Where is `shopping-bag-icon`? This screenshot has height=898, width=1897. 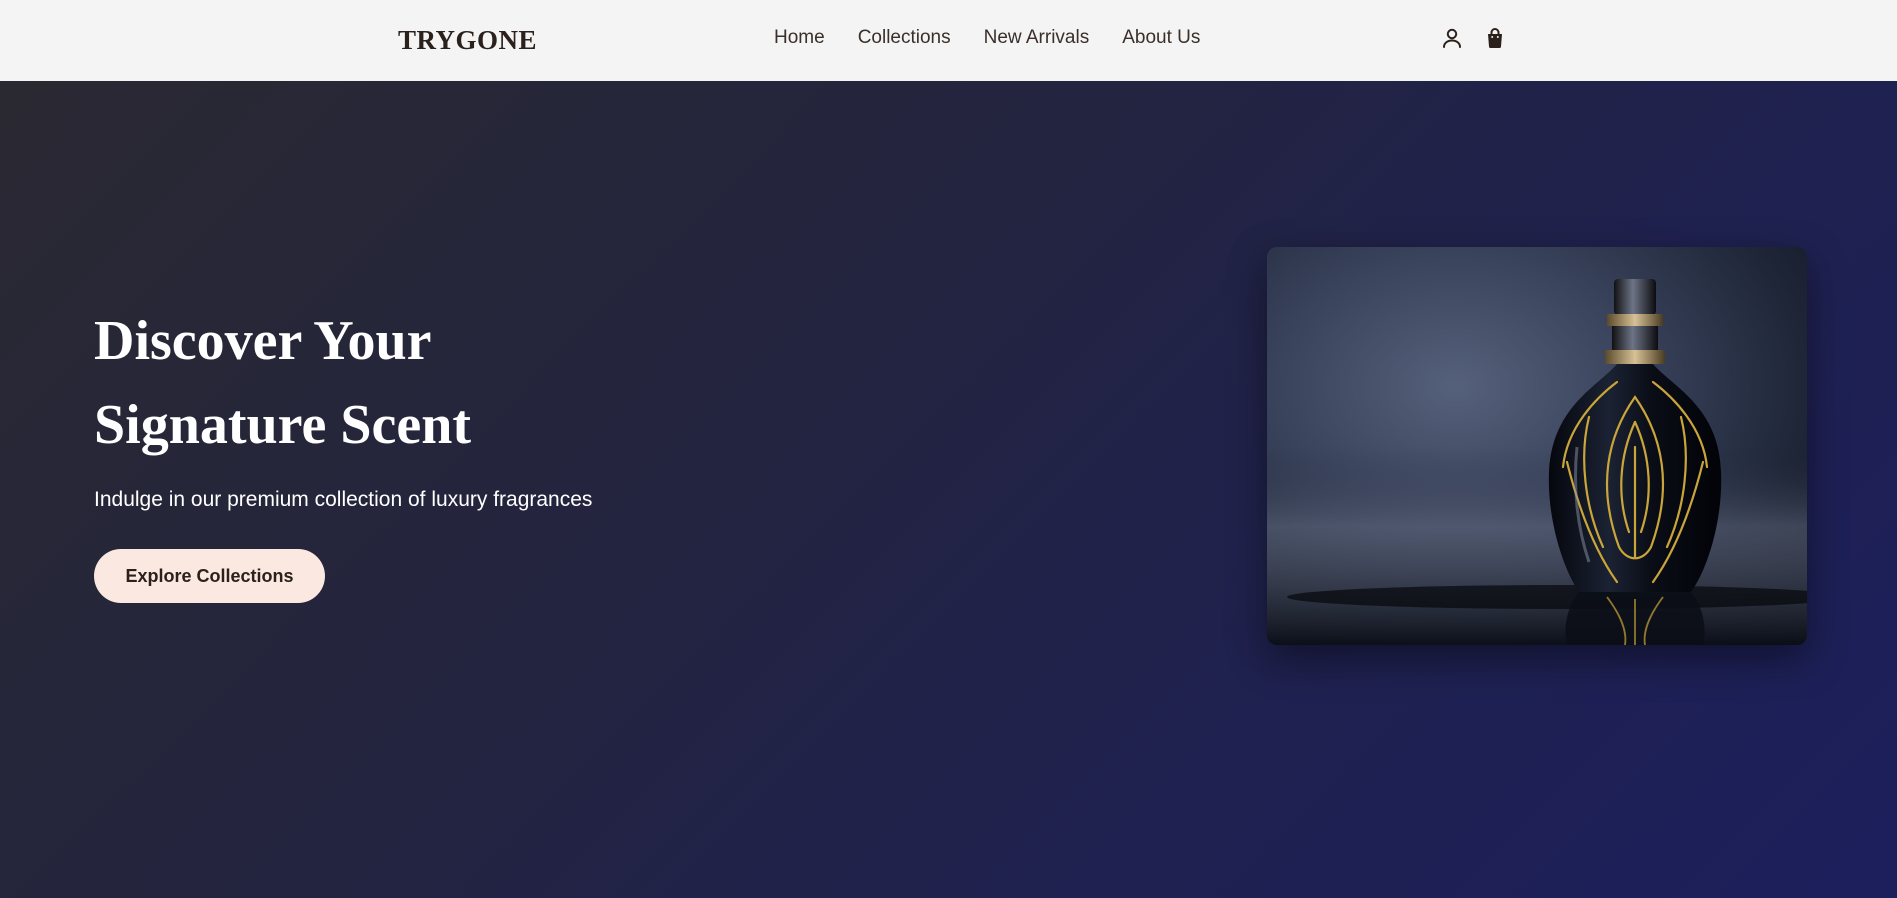
shopping-bag-icon is located at coordinates (1495, 38).